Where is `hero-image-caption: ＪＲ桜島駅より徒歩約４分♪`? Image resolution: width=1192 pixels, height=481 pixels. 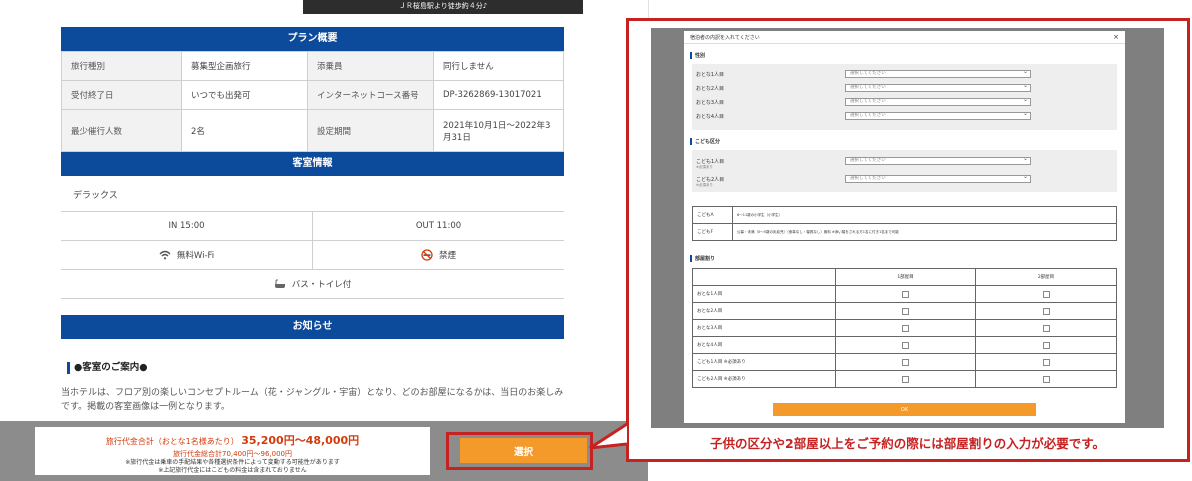 hero-image-caption: ＪＲ桜島駅より徒歩約４分♪ is located at coordinates (443, 7).